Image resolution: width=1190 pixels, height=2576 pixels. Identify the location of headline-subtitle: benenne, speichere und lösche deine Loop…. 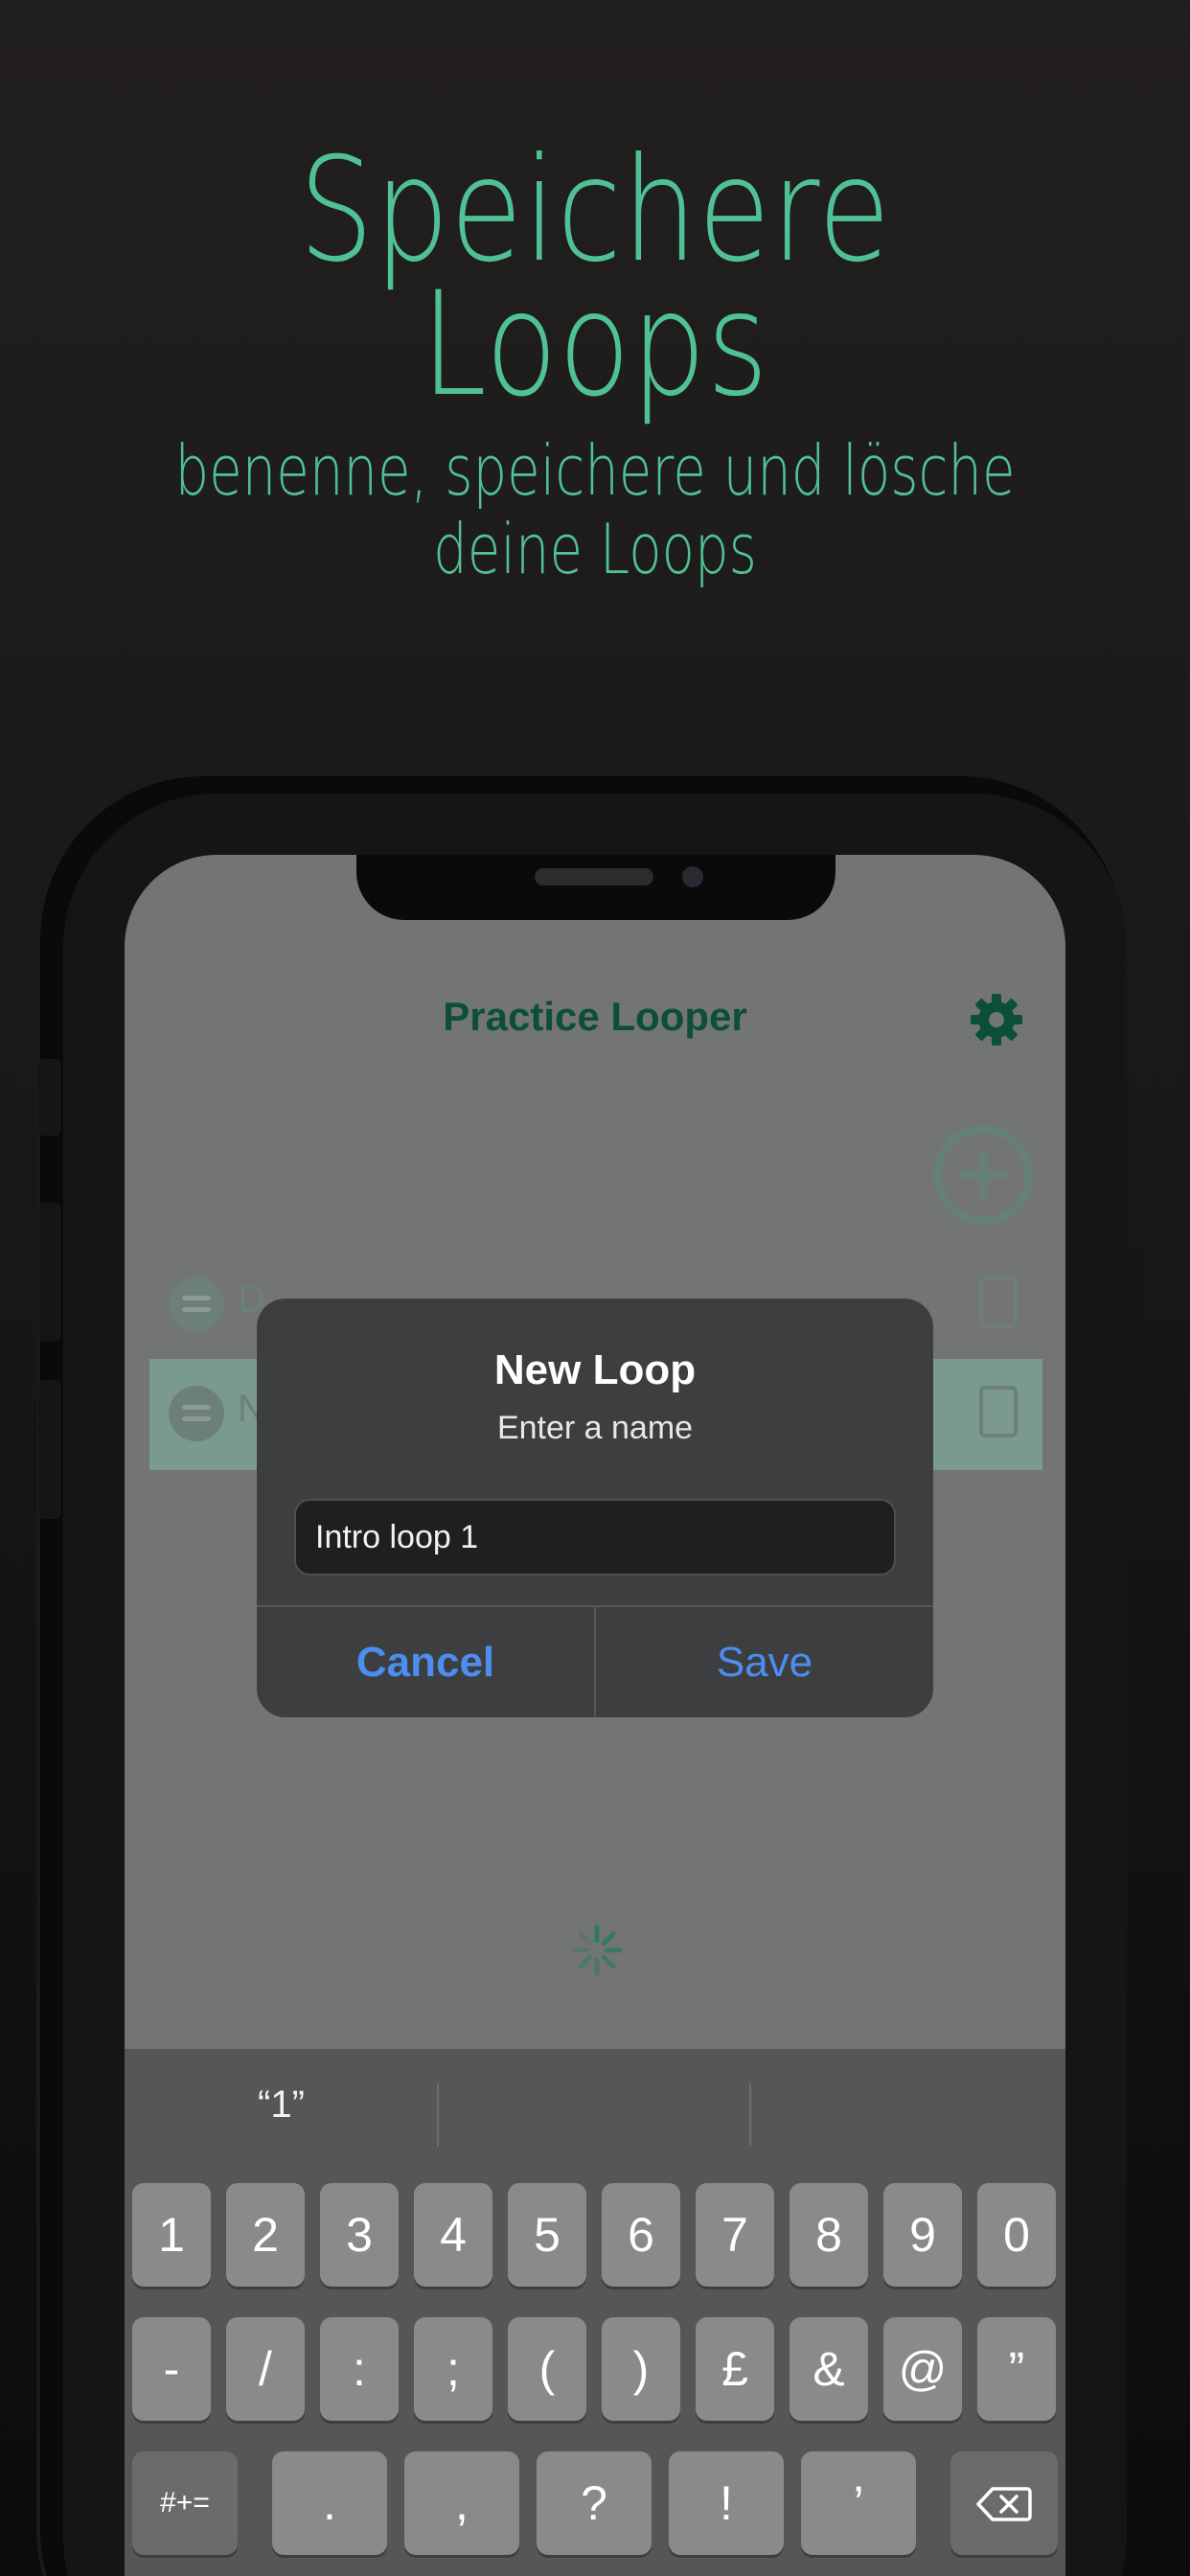
(595, 510).